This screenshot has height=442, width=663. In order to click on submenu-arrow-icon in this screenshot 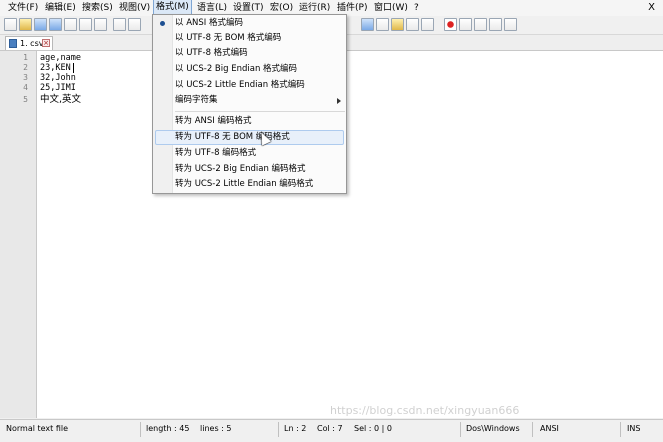, I will do `click(339, 101)`.